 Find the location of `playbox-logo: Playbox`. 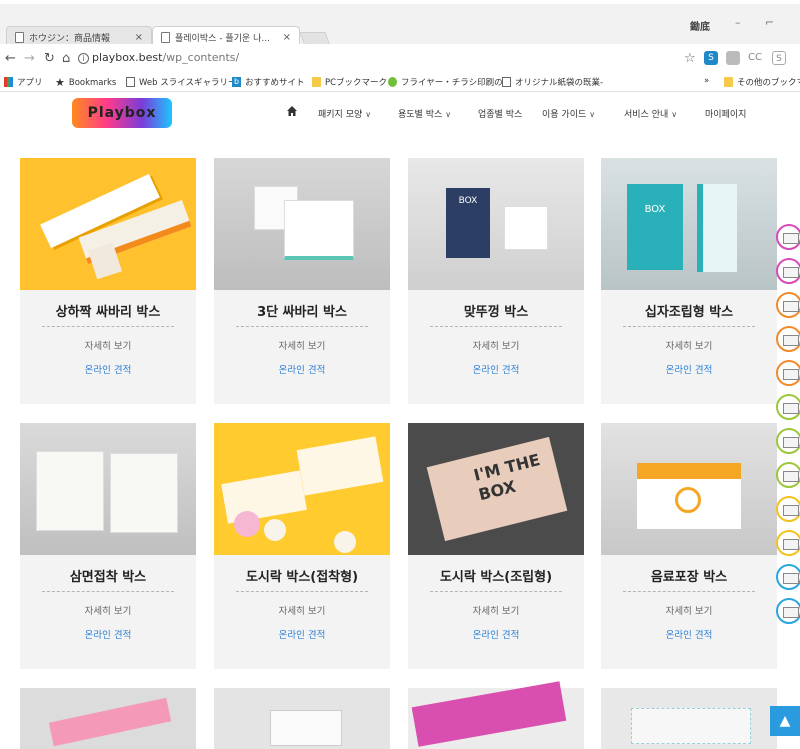

playbox-logo: Playbox is located at coordinates (122, 113).